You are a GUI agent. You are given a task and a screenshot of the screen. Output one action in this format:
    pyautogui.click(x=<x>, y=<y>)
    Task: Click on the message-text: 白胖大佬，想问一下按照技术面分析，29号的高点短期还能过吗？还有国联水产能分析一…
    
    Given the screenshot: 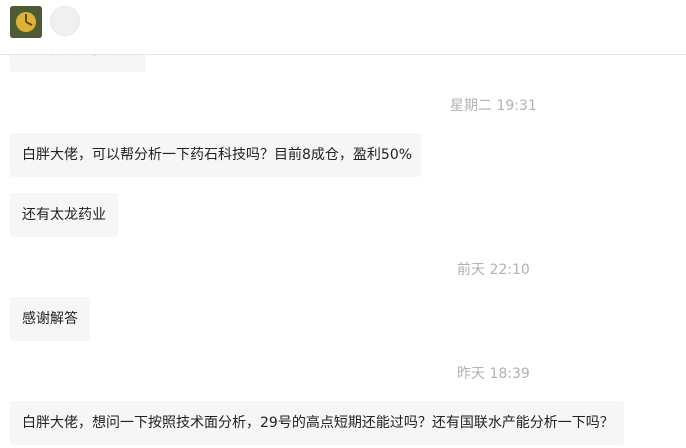 What is the action you would take?
    pyautogui.click(x=318, y=423)
    